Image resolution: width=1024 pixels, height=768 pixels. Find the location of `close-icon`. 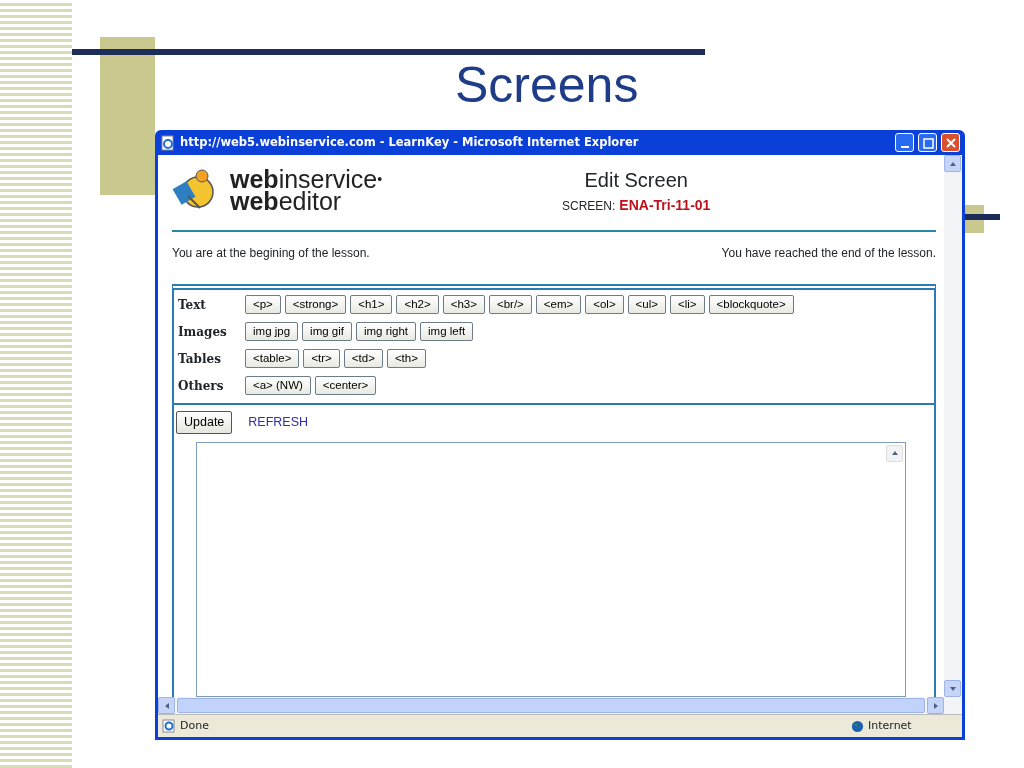

close-icon is located at coordinates (950, 142).